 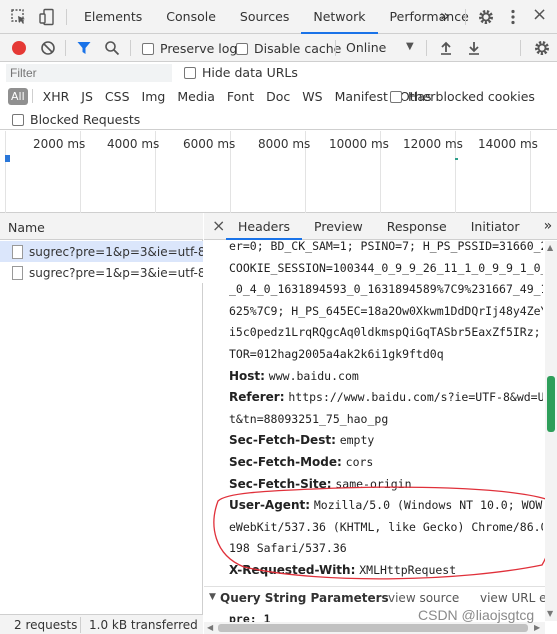 I want to click on timeline-tick: 8000 ms, so click(x=284, y=144).